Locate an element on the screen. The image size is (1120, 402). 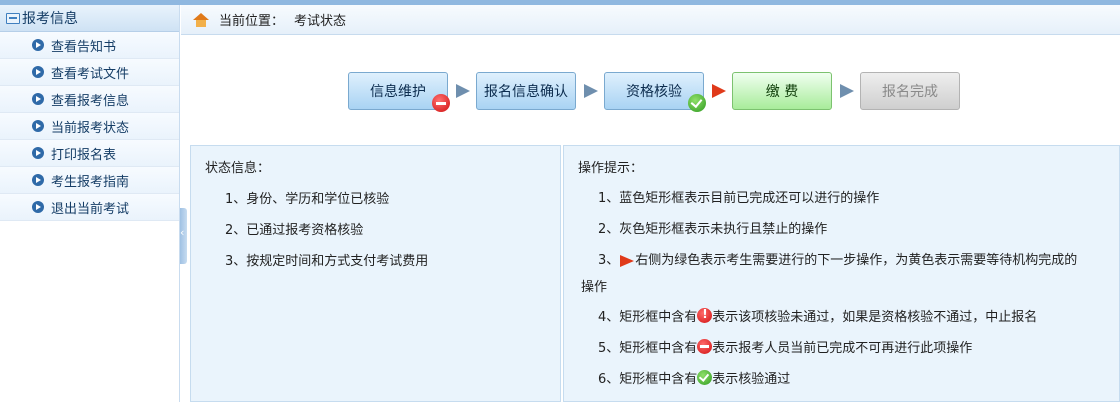
exclamation-icon is located at coordinates (705, 315).